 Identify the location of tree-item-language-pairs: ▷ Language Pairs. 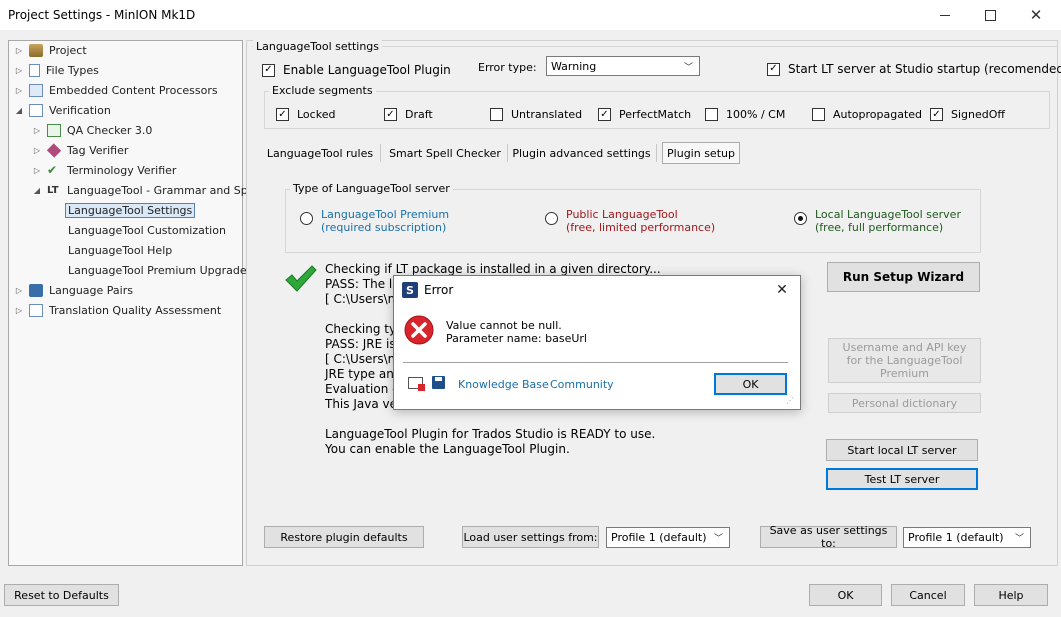
(73, 290).